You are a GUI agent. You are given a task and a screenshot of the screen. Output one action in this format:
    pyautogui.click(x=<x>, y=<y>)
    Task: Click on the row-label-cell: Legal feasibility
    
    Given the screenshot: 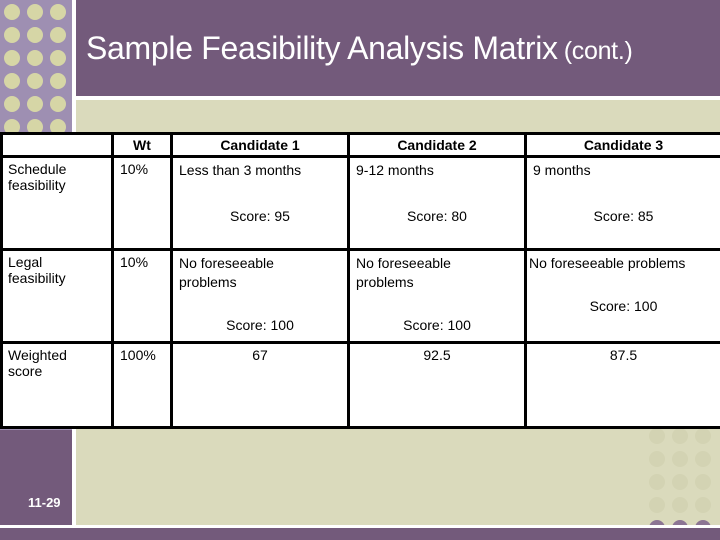 What is the action you would take?
    pyautogui.click(x=57, y=296)
    